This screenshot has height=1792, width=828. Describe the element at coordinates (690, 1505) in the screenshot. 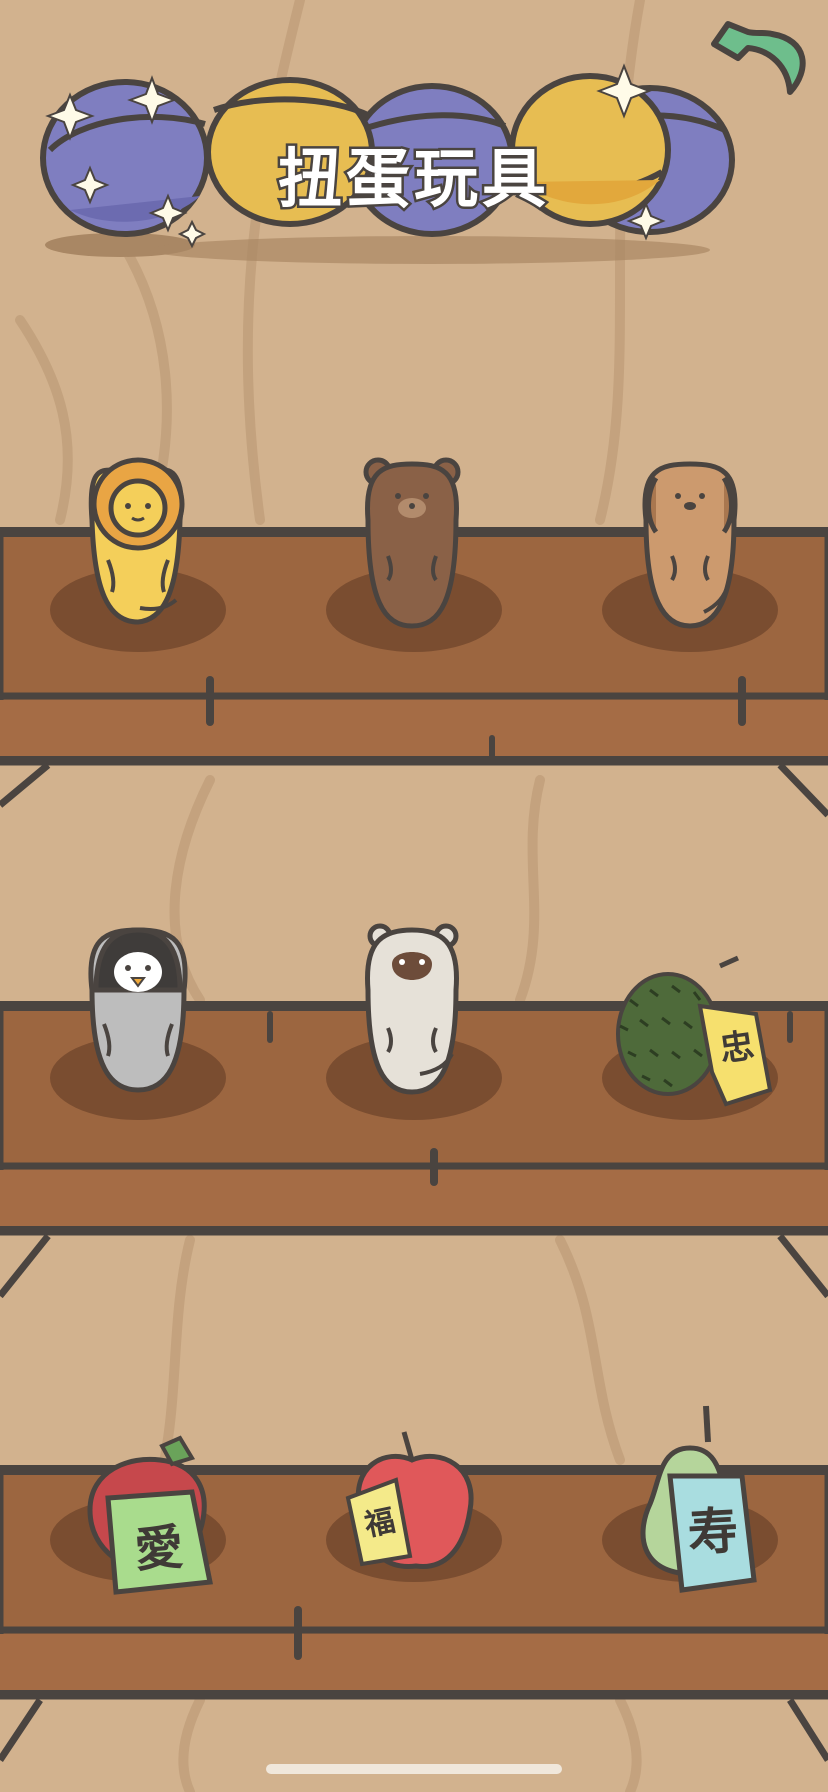

I see `slot-pear` at that location.